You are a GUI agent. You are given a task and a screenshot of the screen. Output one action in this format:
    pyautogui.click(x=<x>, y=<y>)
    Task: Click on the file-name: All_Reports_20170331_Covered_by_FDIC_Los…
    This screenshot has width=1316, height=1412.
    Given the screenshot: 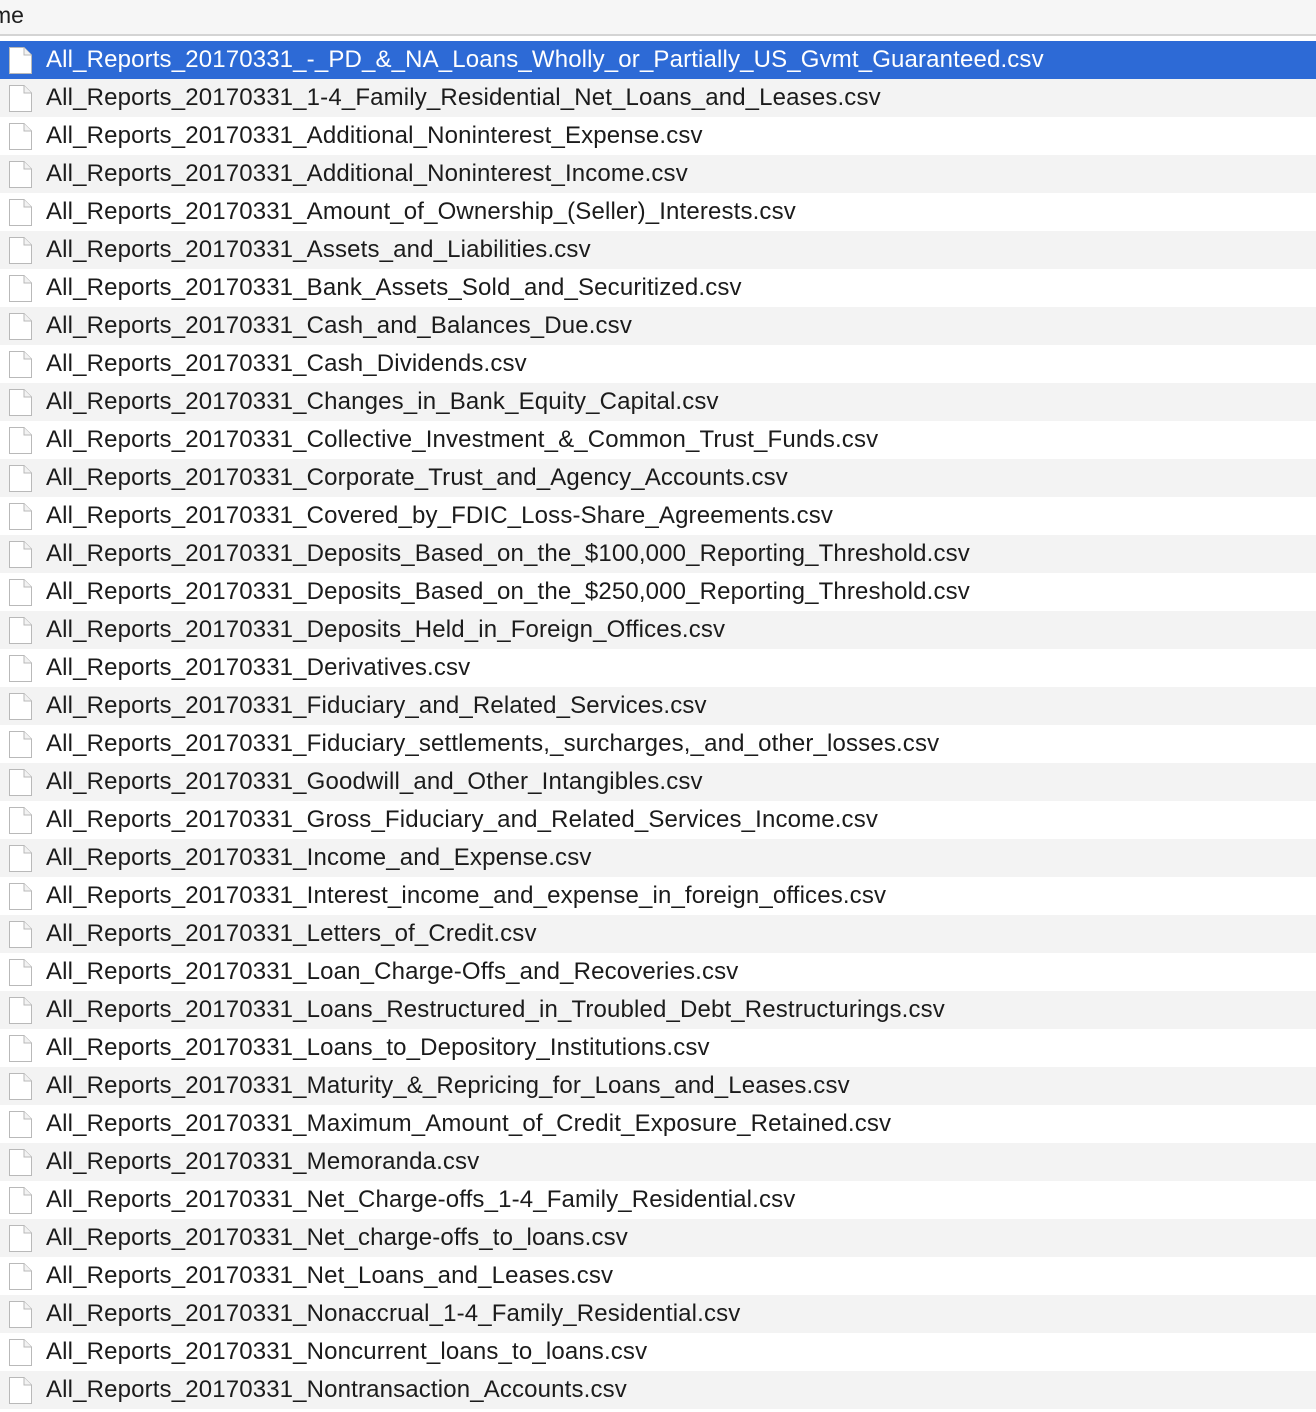 What is the action you would take?
    pyautogui.click(x=440, y=515)
    